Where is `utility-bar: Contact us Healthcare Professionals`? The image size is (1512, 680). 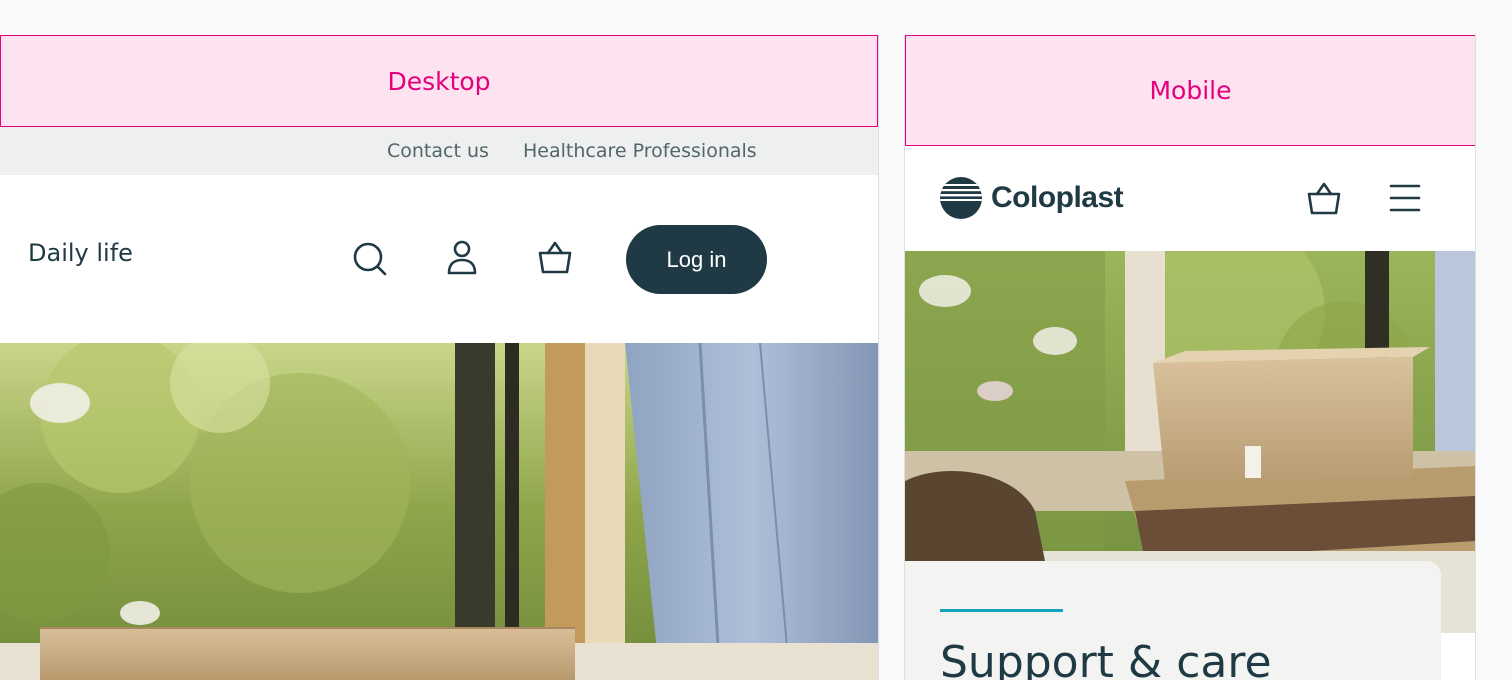 utility-bar: Contact us Healthcare Professionals is located at coordinates (439, 151).